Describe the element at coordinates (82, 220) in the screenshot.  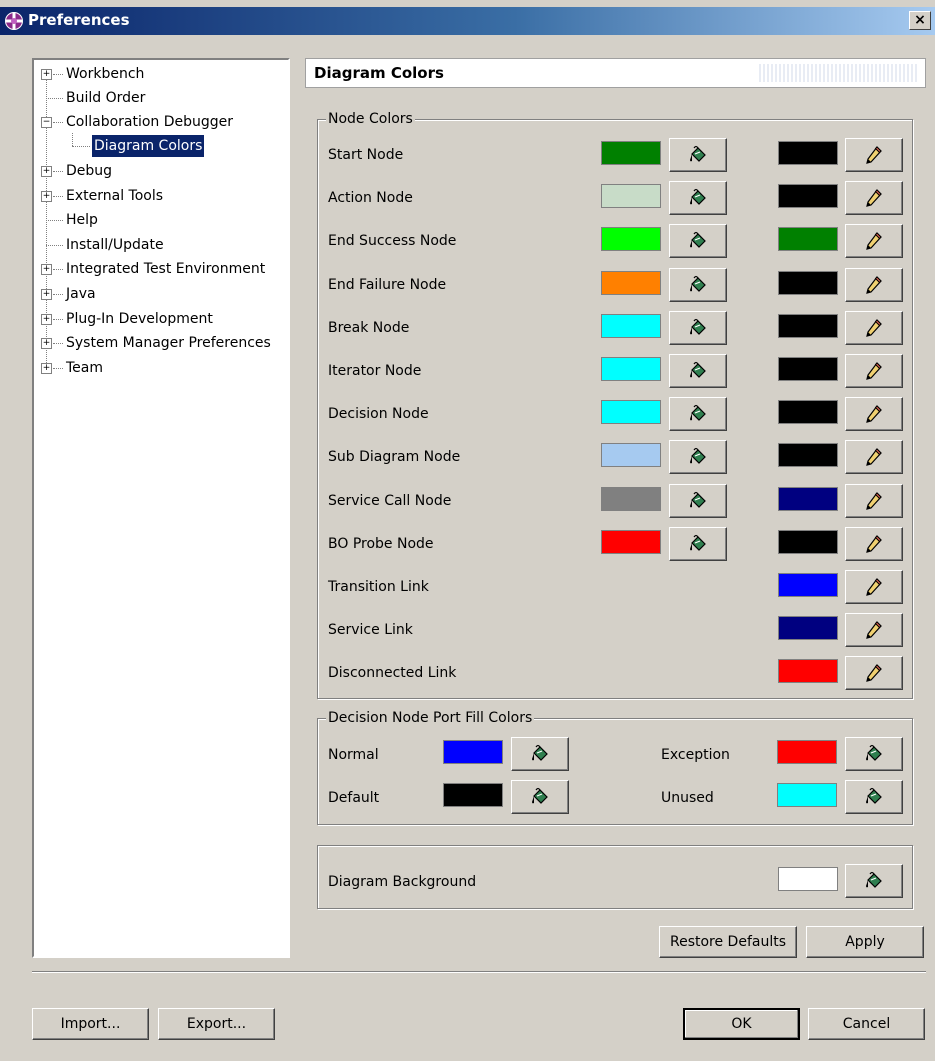
I see `tree-label: Help` at that location.